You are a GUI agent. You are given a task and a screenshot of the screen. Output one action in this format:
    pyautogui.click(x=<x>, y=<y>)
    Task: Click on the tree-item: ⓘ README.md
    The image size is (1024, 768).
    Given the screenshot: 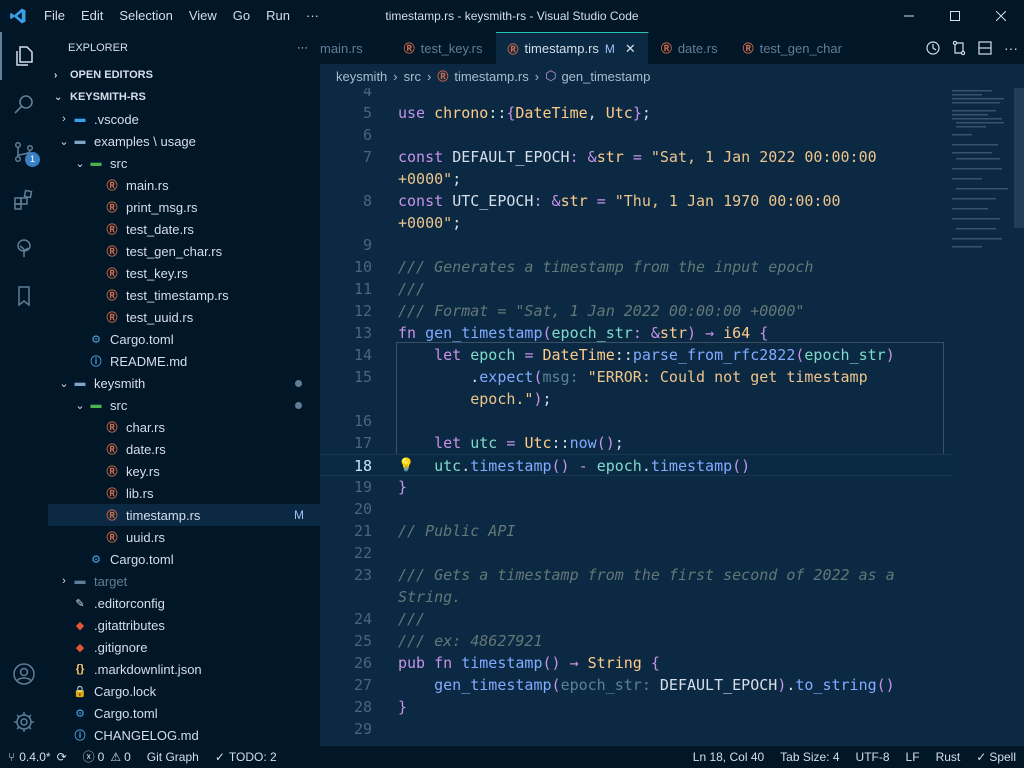 What is the action you would take?
    pyautogui.click(x=184, y=361)
    